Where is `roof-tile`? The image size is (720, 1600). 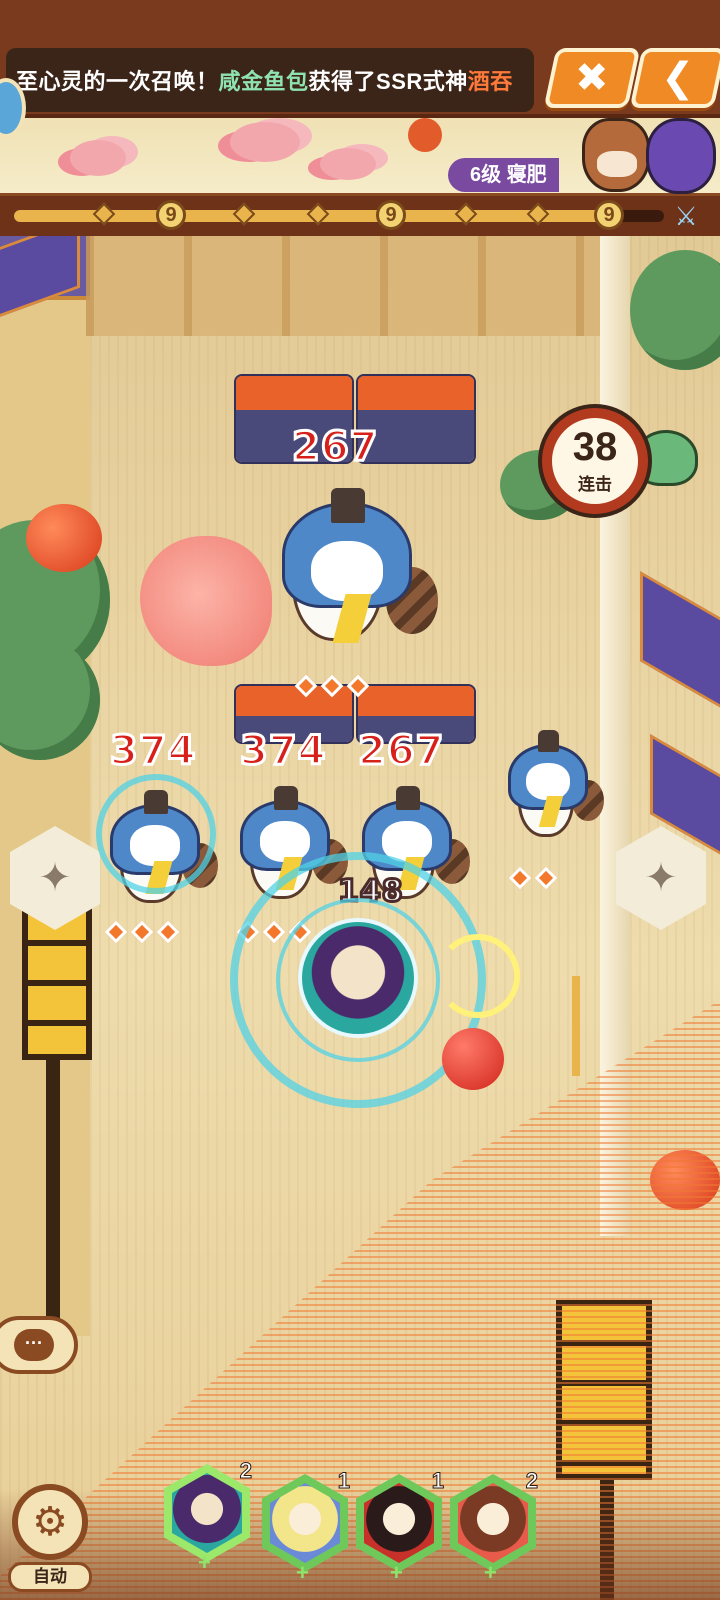 roof-tile is located at coordinates (680, 645).